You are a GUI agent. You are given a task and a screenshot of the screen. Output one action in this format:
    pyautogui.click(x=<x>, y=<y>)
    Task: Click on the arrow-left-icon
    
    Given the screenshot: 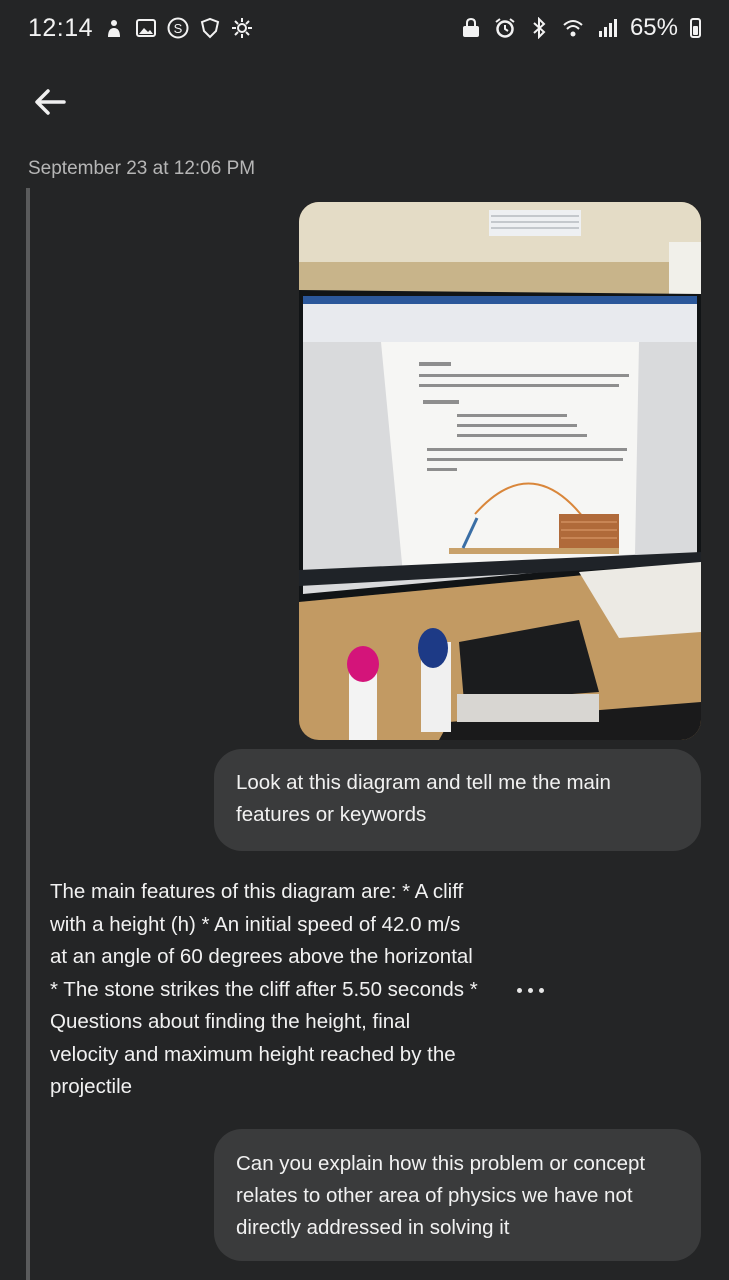 What is the action you would take?
    pyautogui.click(x=50, y=102)
    